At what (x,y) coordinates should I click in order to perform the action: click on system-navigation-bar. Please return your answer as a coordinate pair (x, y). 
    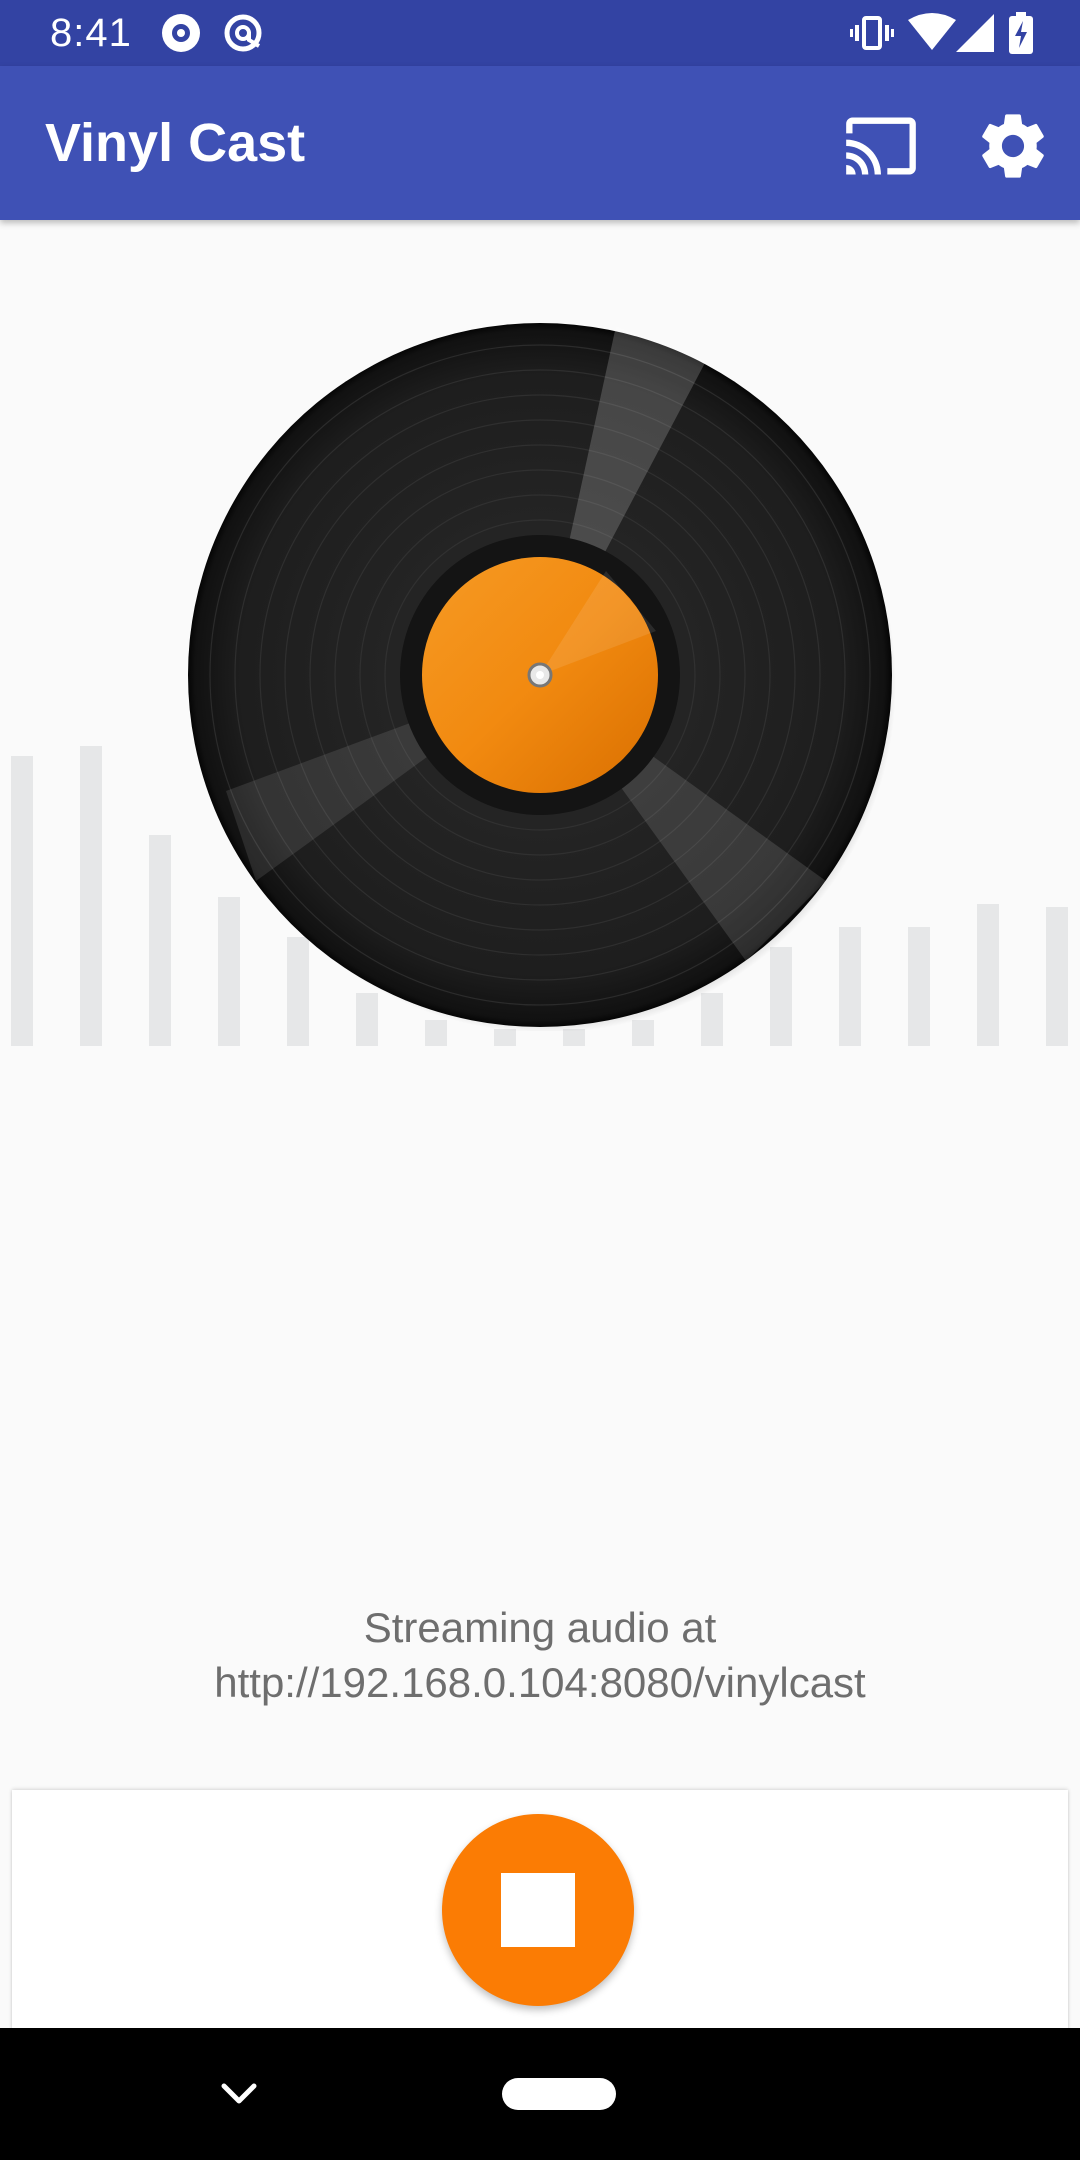
    Looking at the image, I should click on (540, 2094).